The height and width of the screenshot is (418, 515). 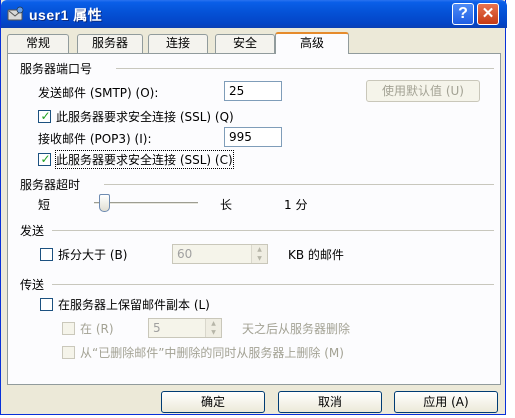 What do you see at coordinates (213, 402) in the screenshot?
I see `ok-button: 确定` at bounding box center [213, 402].